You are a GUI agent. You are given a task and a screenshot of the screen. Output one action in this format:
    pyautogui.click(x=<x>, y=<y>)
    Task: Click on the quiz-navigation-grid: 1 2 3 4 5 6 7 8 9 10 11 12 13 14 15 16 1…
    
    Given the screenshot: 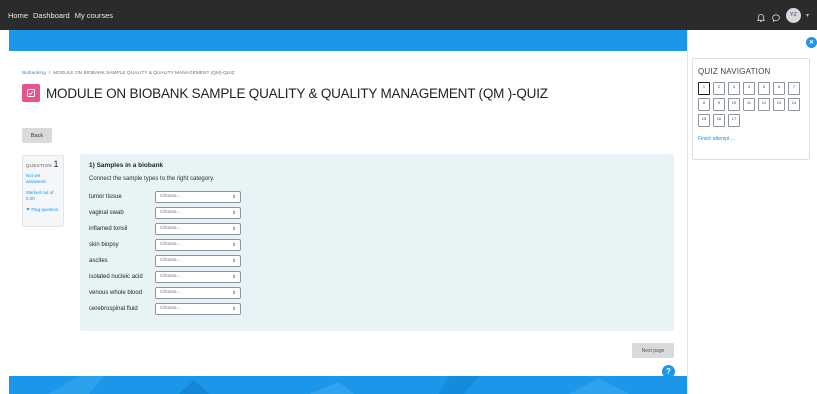 What is the action you would take?
    pyautogui.click(x=751, y=104)
    